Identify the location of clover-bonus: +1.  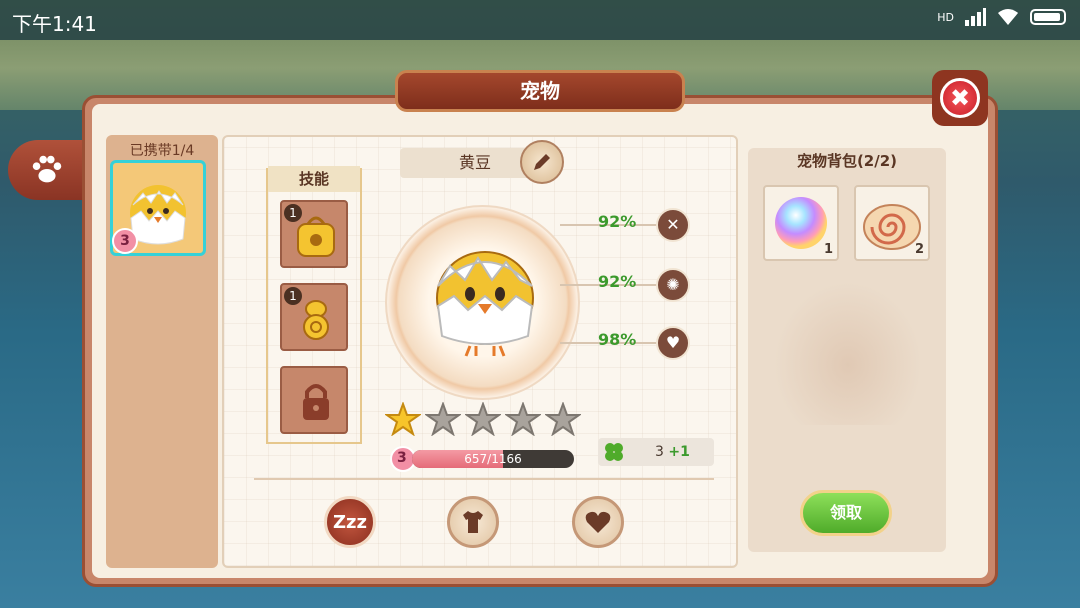
(679, 452).